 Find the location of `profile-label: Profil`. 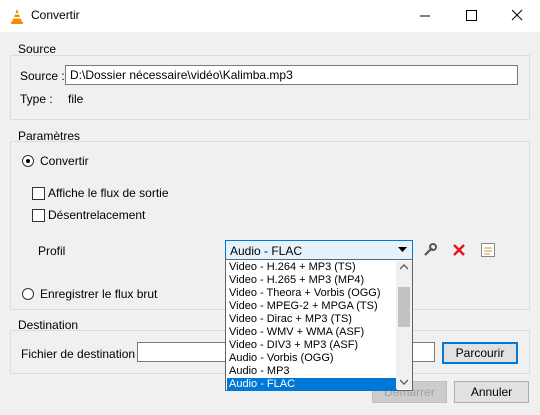

profile-label: Profil is located at coordinates (52, 251).